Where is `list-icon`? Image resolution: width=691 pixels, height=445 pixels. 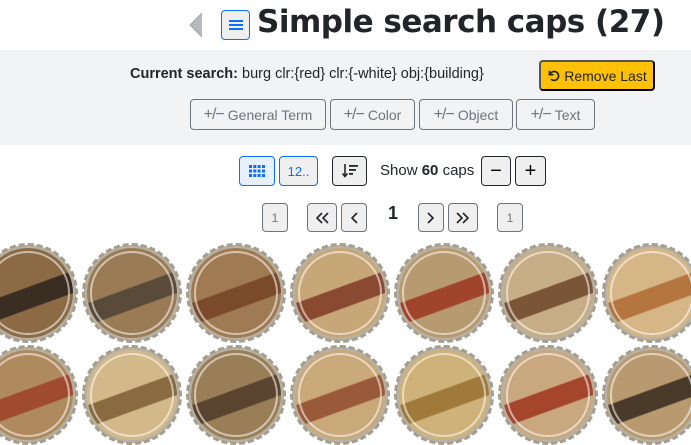 list-icon is located at coordinates (235, 25).